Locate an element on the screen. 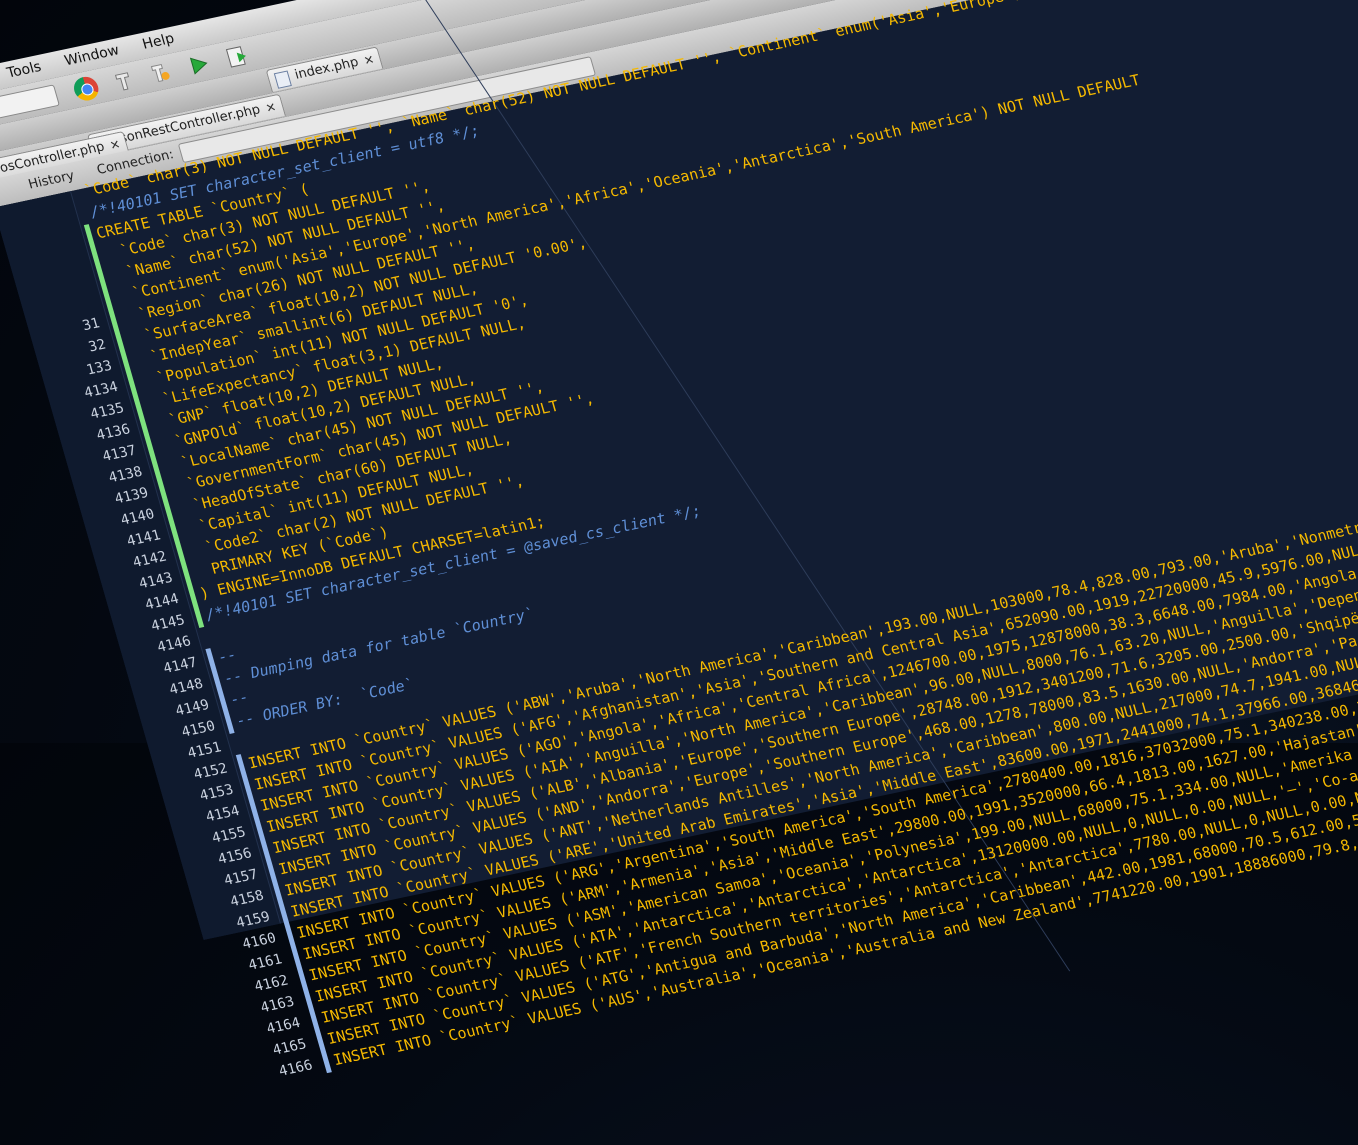 The height and width of the screenshot is (1145, 1358). hammer-icon is located at coordinates (125, 80).